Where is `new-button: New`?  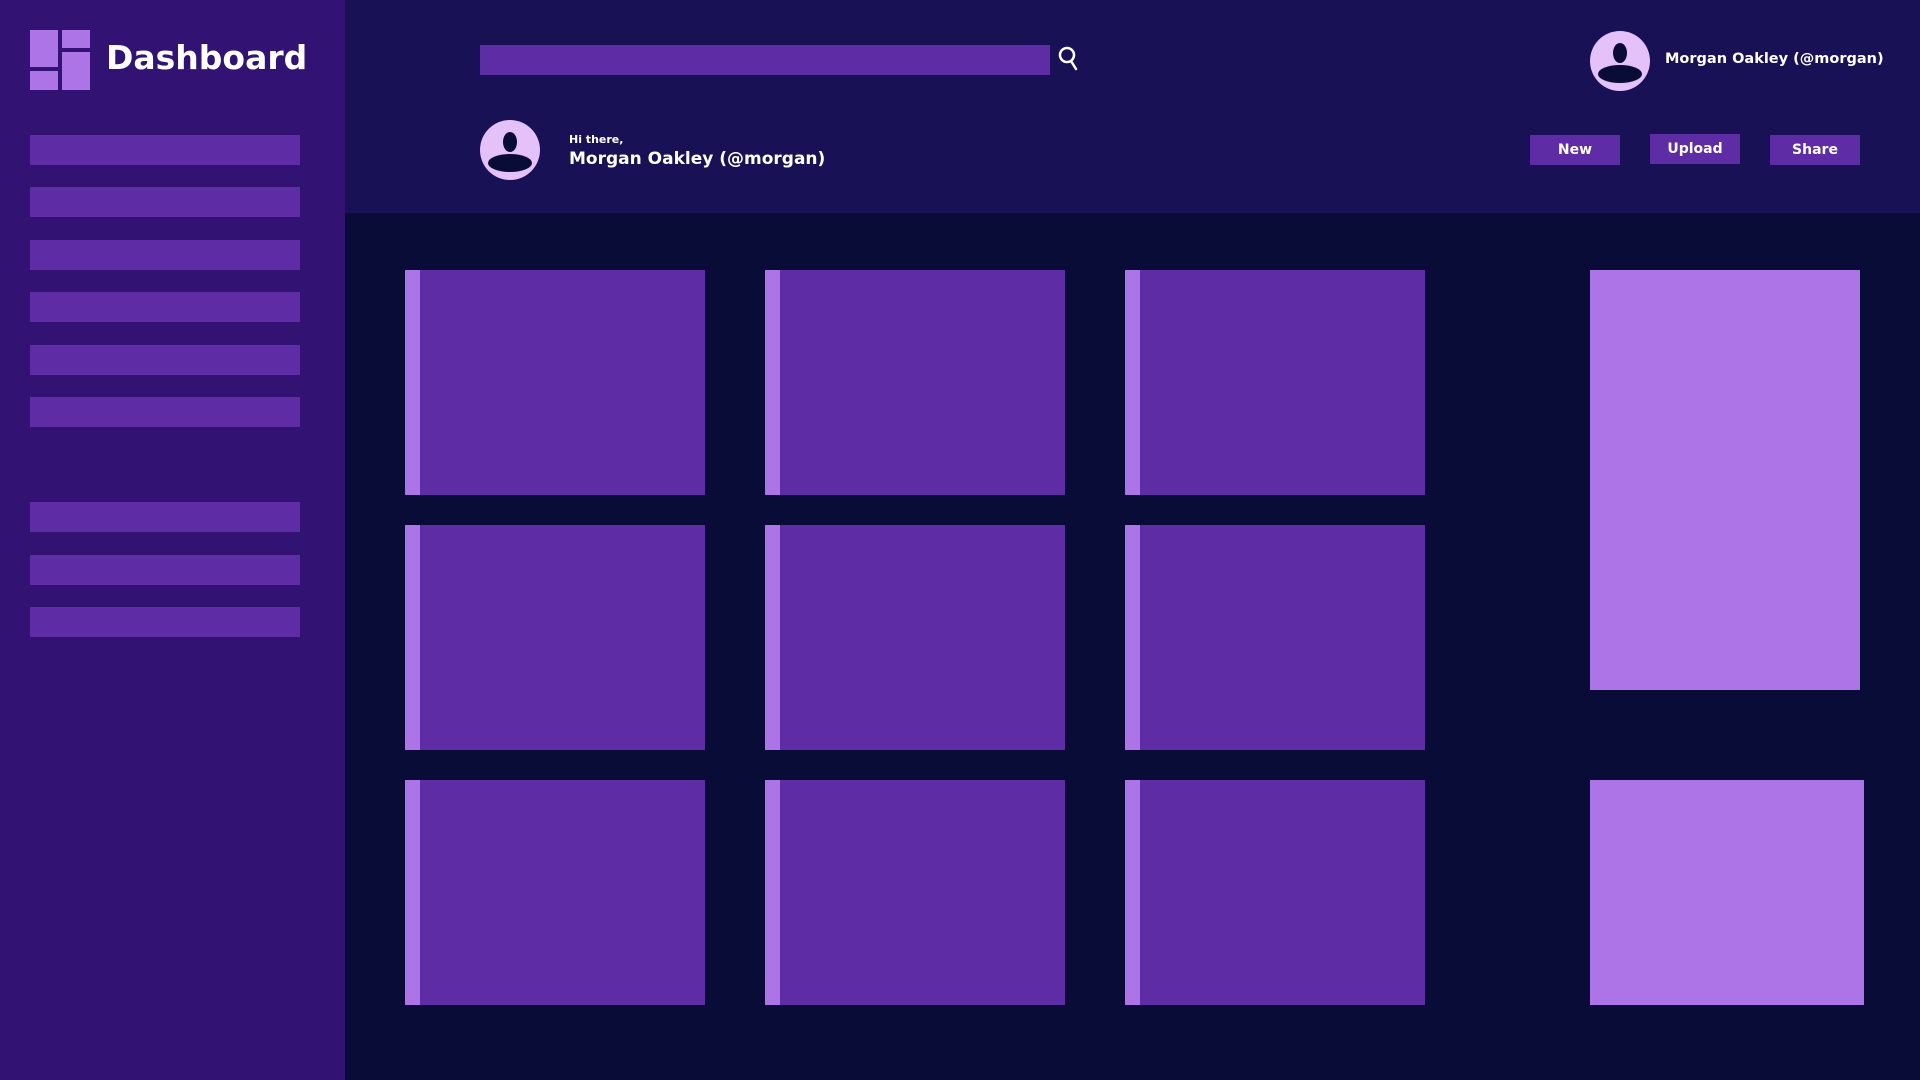 new-button: New is located at coordinates (1575, 150).